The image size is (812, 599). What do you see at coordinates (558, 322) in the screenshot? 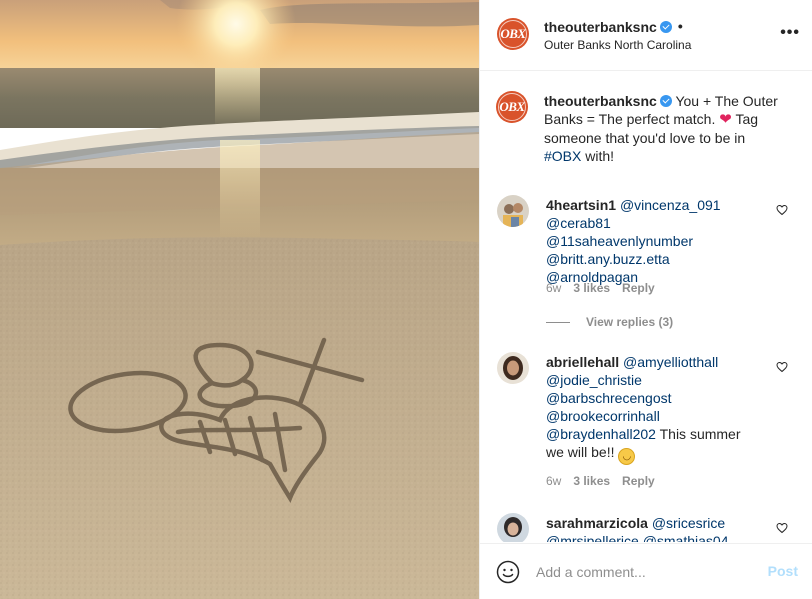
I see `replies-divider` at bounding box center [558, 322].